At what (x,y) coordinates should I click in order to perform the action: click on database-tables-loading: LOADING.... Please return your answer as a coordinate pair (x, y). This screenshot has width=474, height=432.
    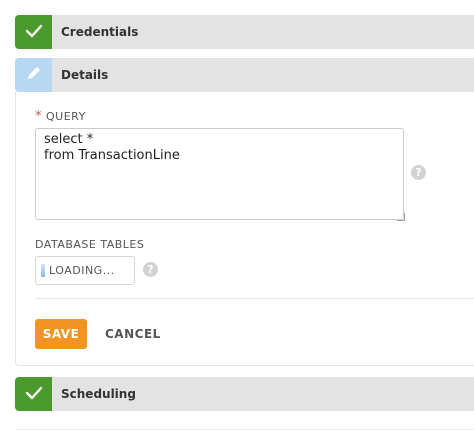
    Looking at the image, I should click on (85, 270).